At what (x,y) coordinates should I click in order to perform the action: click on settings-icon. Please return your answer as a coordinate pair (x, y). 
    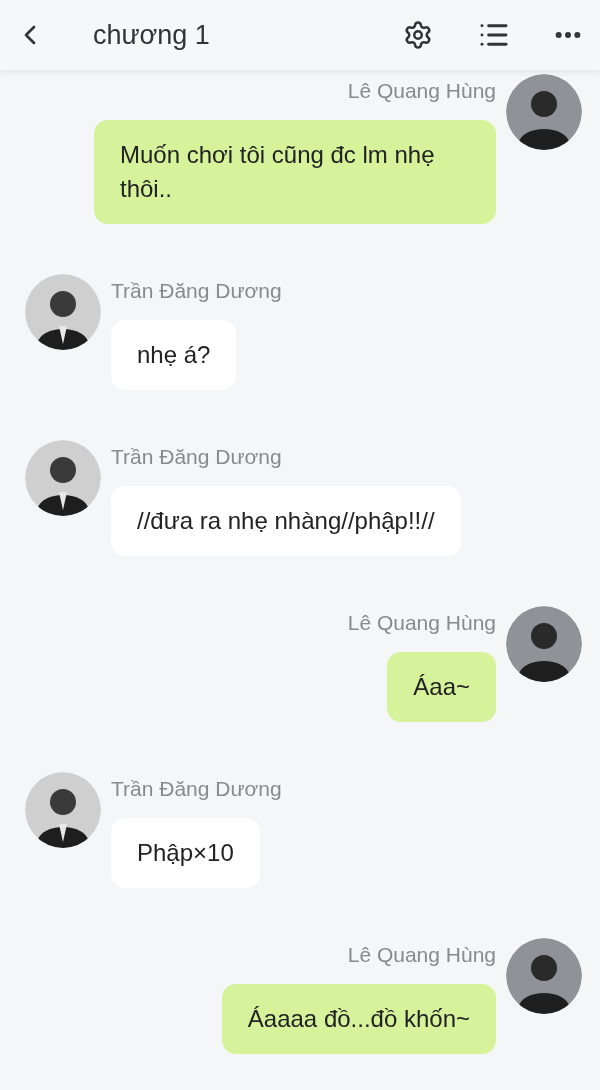
    Looking at the image, I should click on (418, 35).